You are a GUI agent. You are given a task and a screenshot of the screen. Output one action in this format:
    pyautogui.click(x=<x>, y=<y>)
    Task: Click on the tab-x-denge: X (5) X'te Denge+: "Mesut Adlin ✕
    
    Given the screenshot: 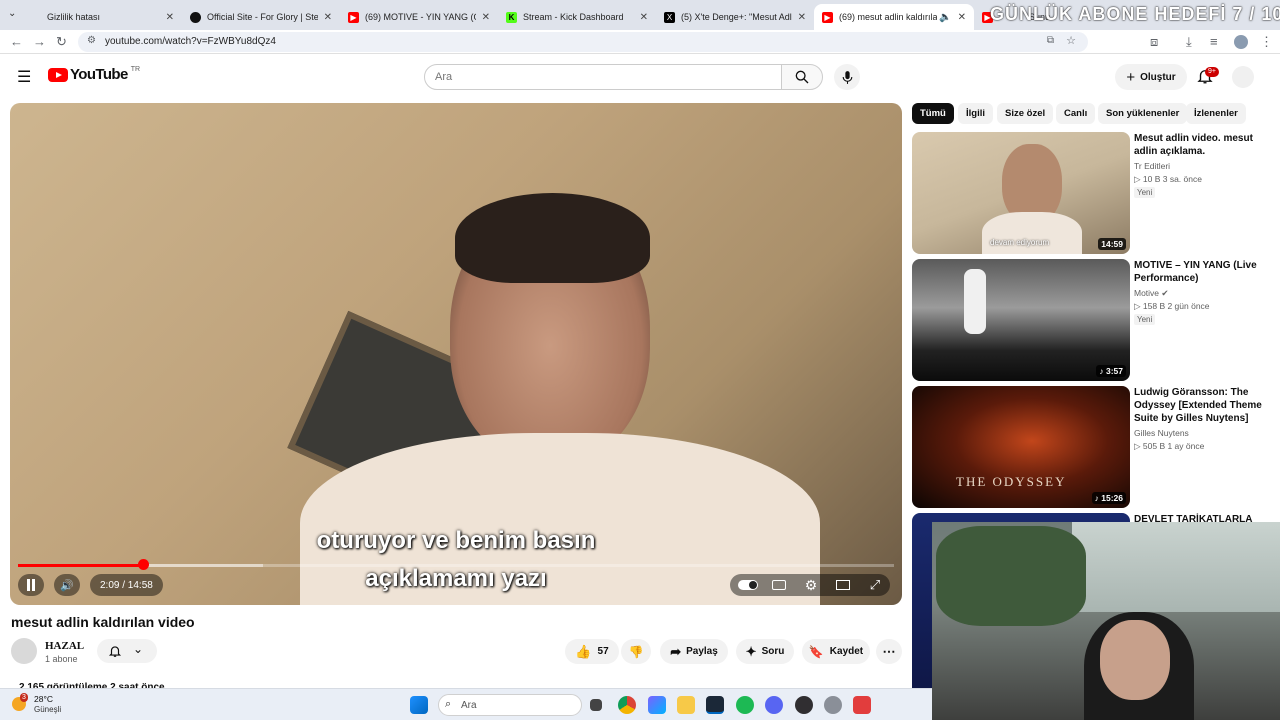 What is the action you would take?
    pyautogui.click(x=735, y=17)
    